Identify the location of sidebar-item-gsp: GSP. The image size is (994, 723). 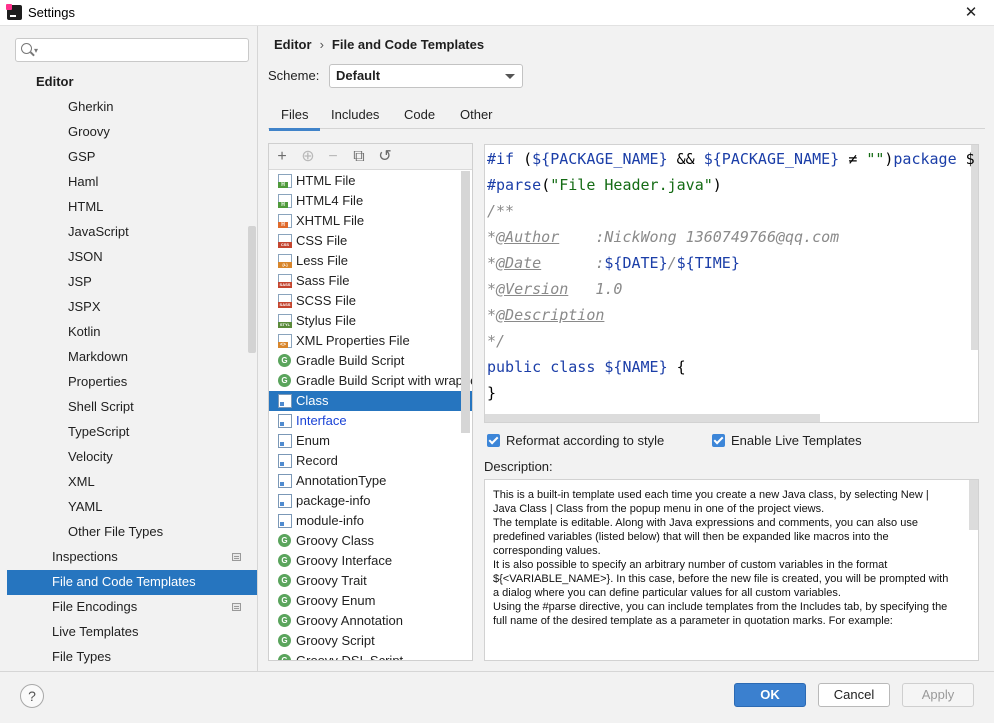
(81, 157).